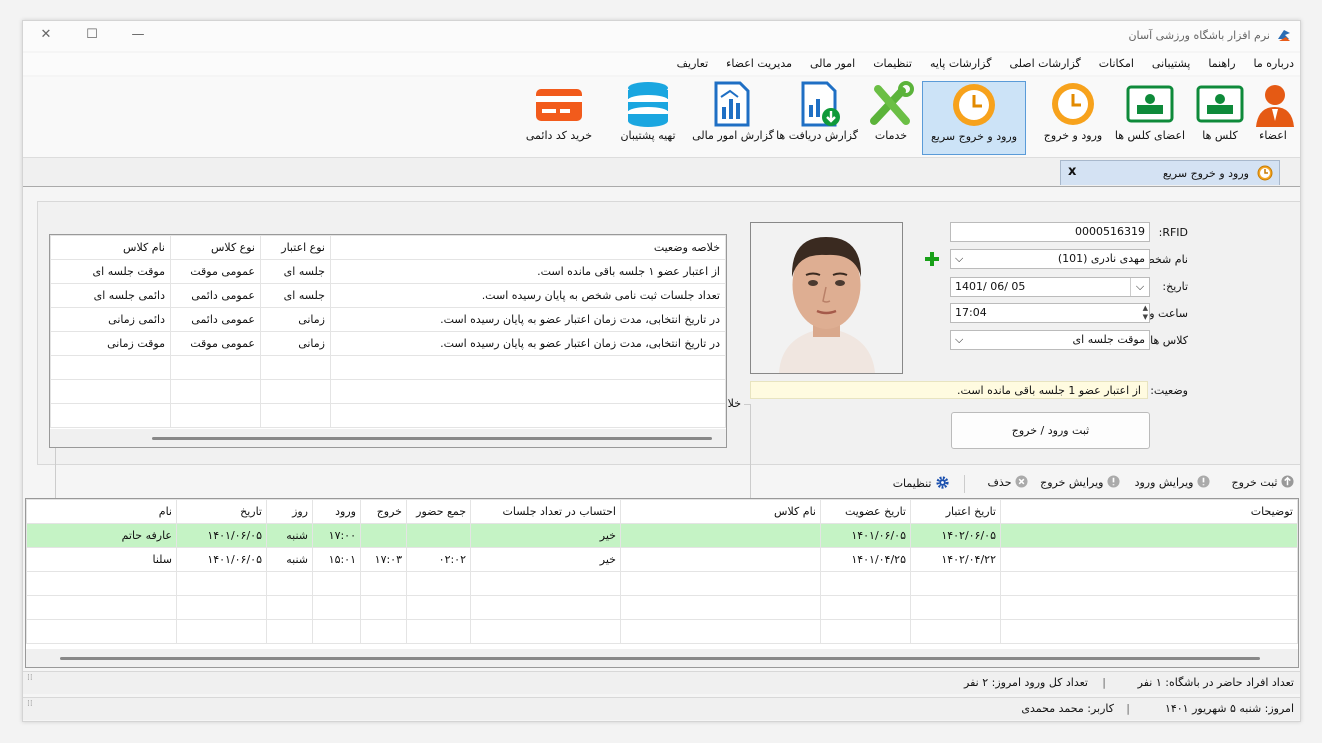 This screenshot has height=743, width=1322. Describe the element at coordinates (336, 511) in the screenshot. I see `grid-column-header: ورود` at that location.